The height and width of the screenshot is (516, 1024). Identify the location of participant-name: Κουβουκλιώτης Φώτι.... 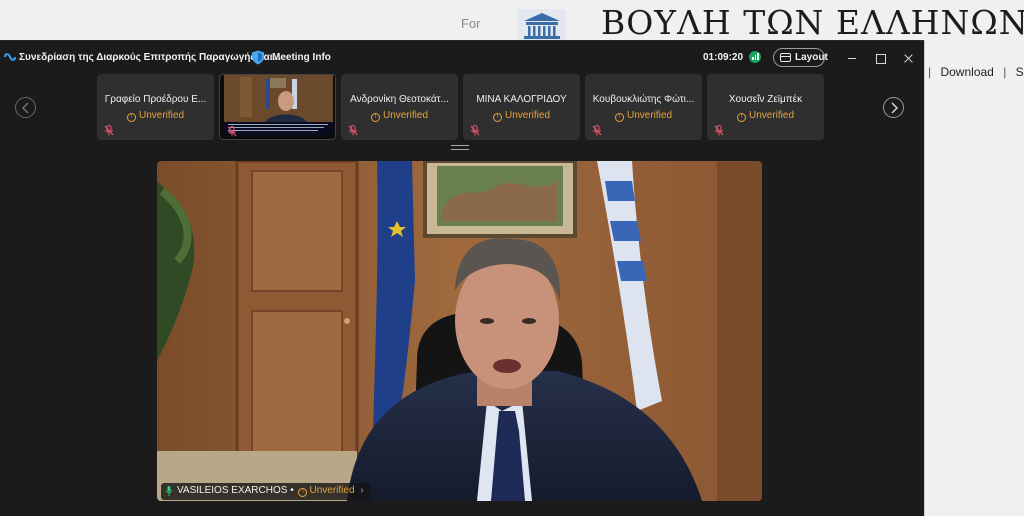
(643, 99).